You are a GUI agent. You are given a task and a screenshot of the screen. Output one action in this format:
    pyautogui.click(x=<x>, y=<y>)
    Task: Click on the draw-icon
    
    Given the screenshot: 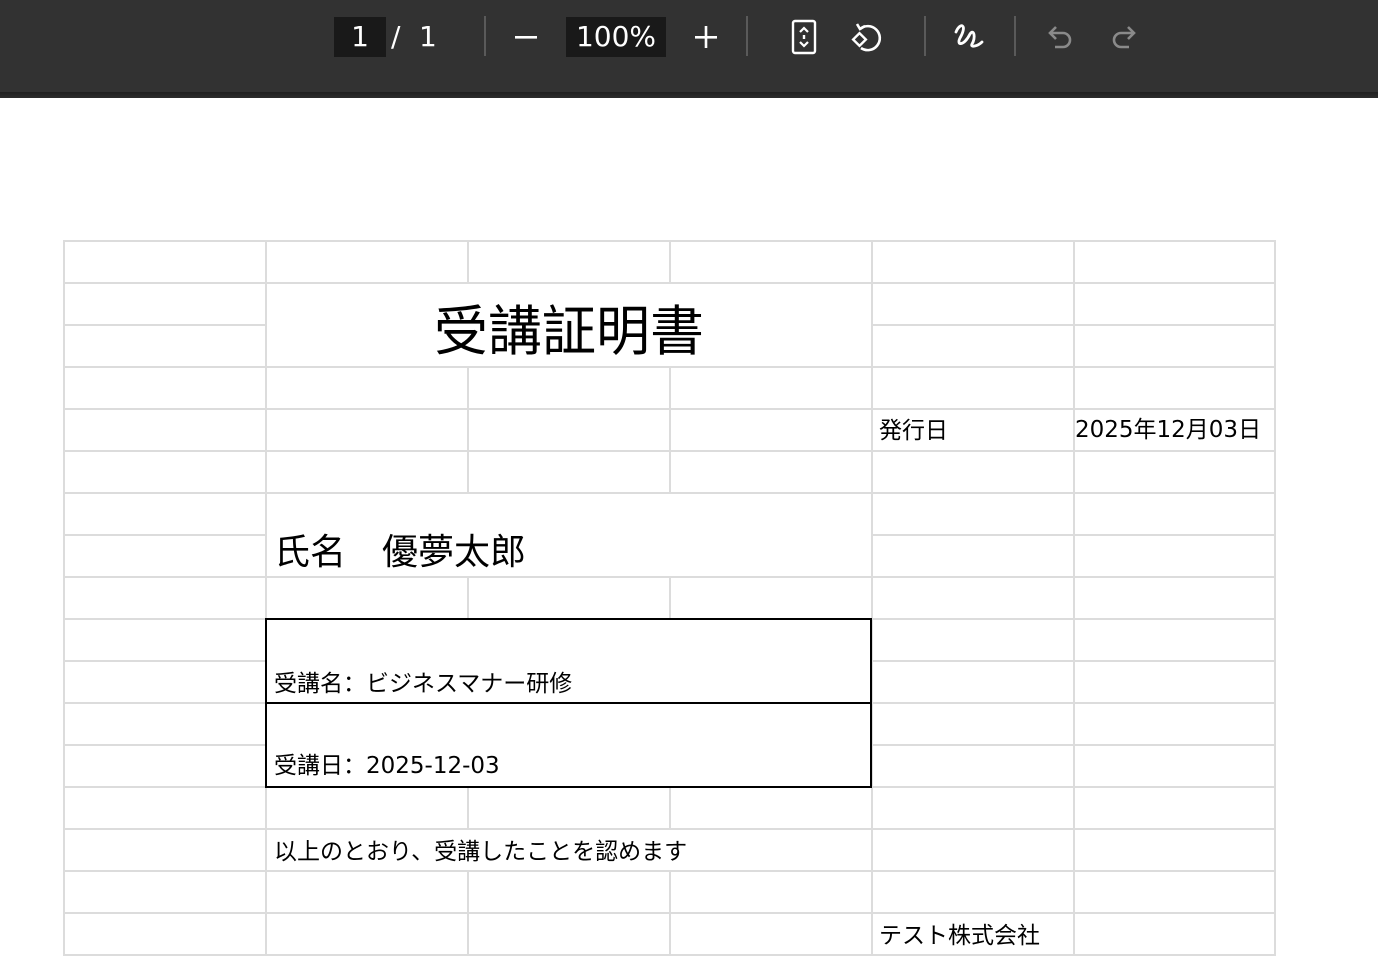 What is the action you would take?
    pyautogui.click(x=969, y=36)
    